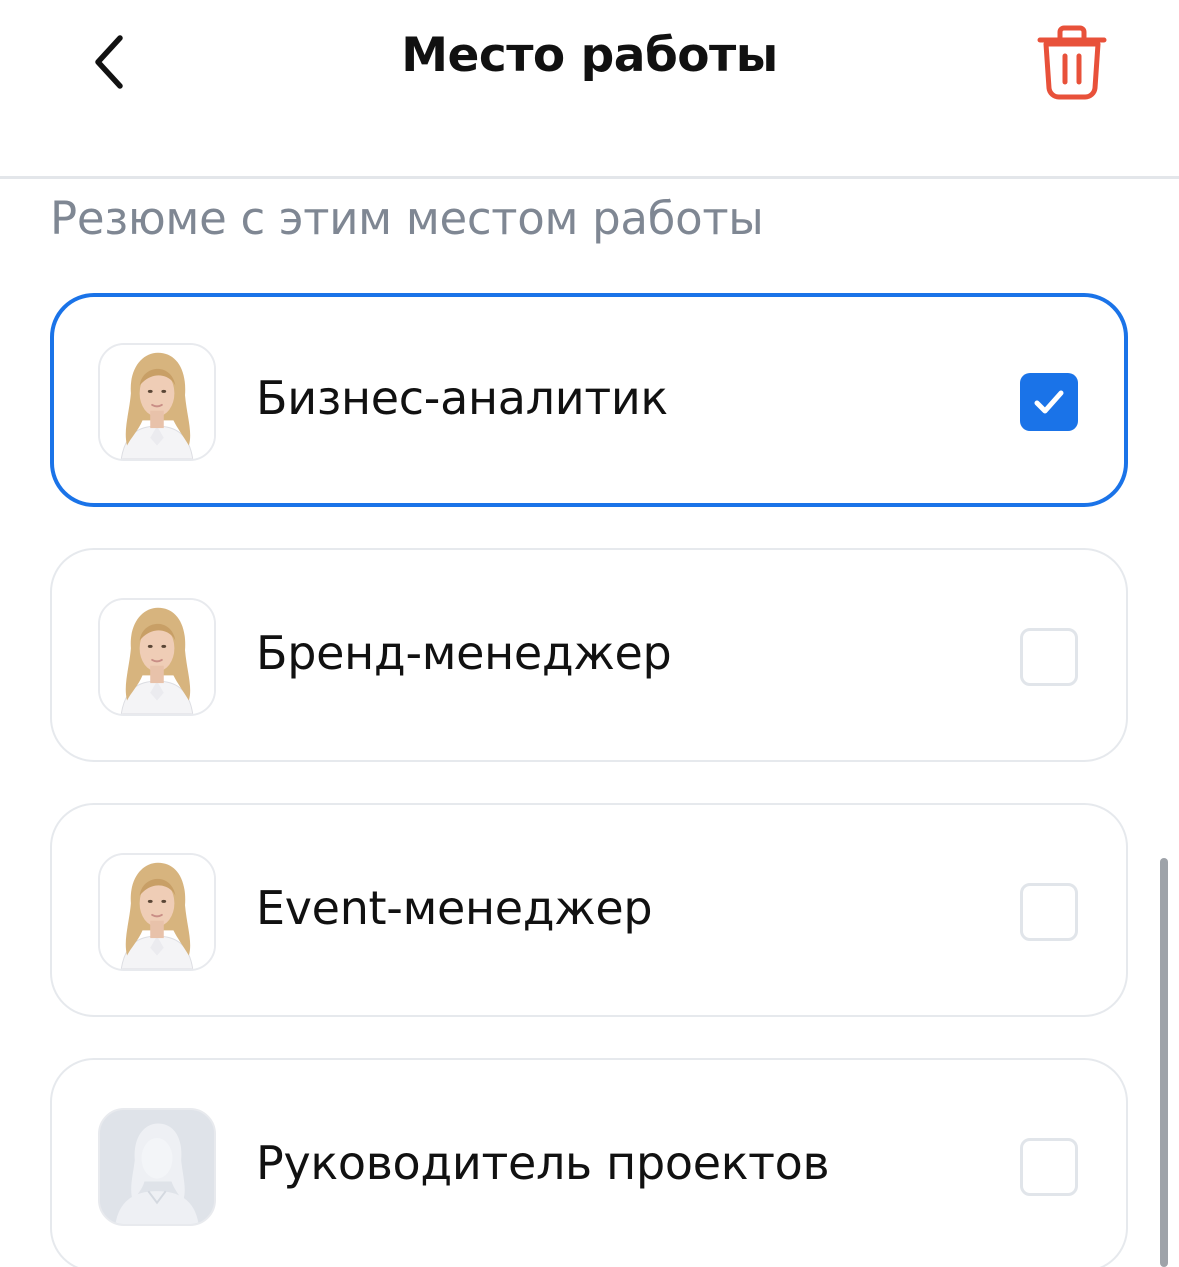  What do you see at coordinates (454, 908) in the screenshot?
I see `resume-title: Event-менеджер` at bounding box center [454, 908].